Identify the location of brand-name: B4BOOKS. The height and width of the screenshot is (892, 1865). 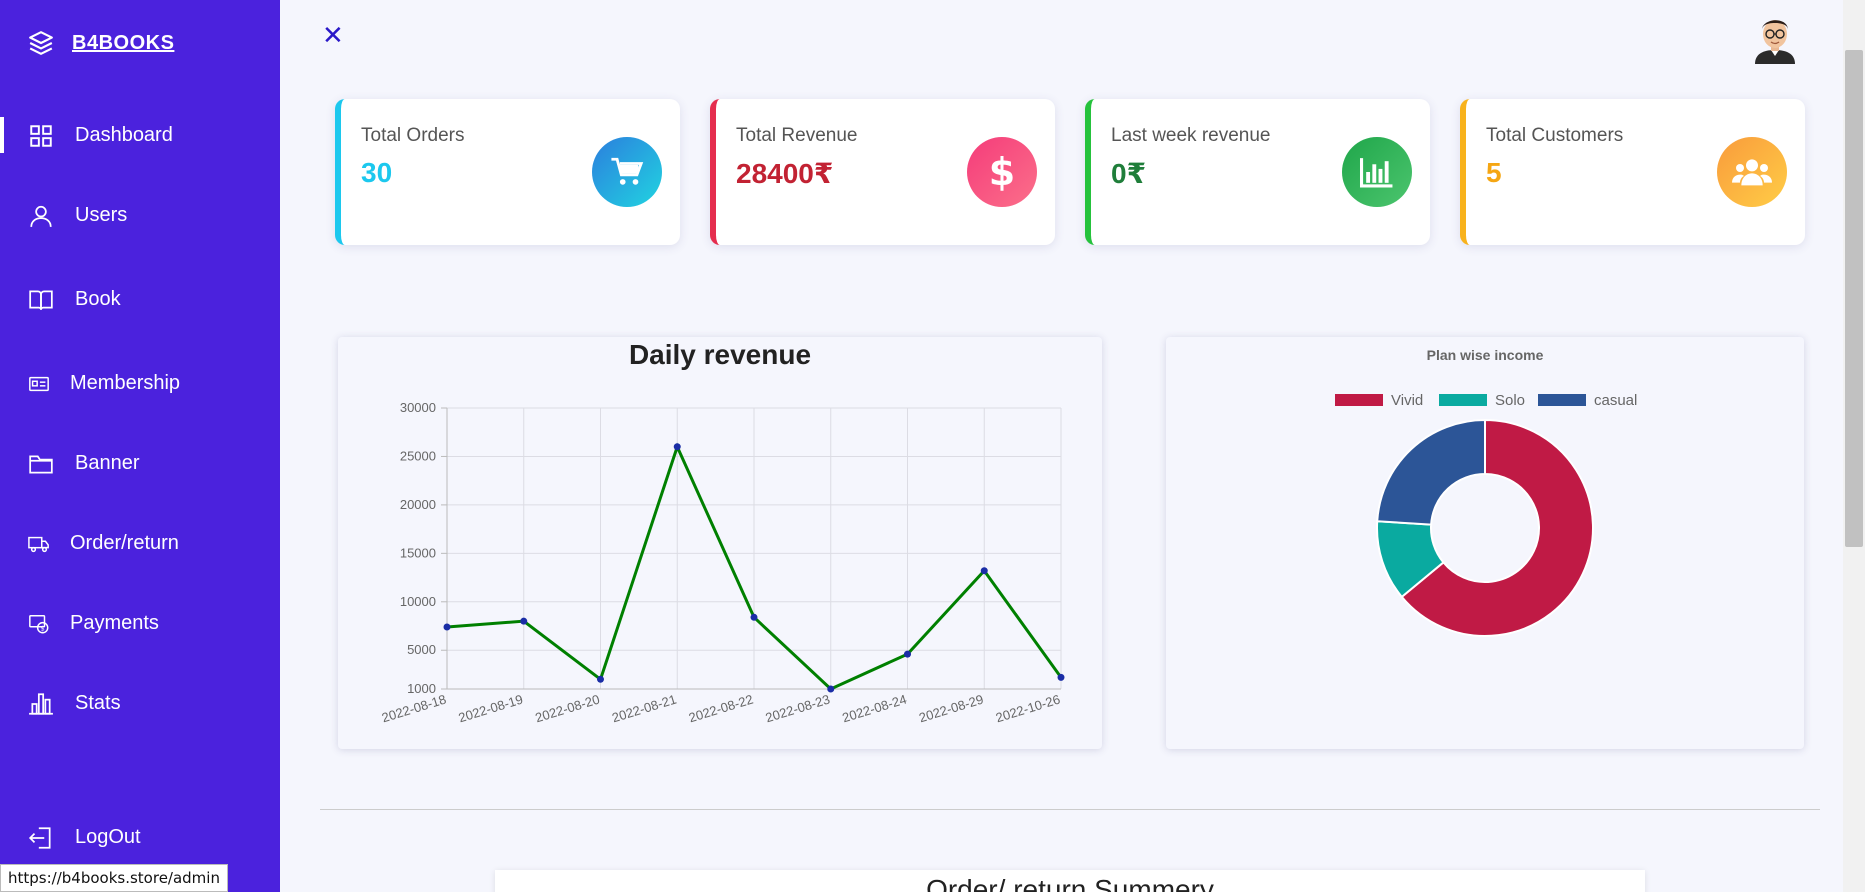
(123, 42).